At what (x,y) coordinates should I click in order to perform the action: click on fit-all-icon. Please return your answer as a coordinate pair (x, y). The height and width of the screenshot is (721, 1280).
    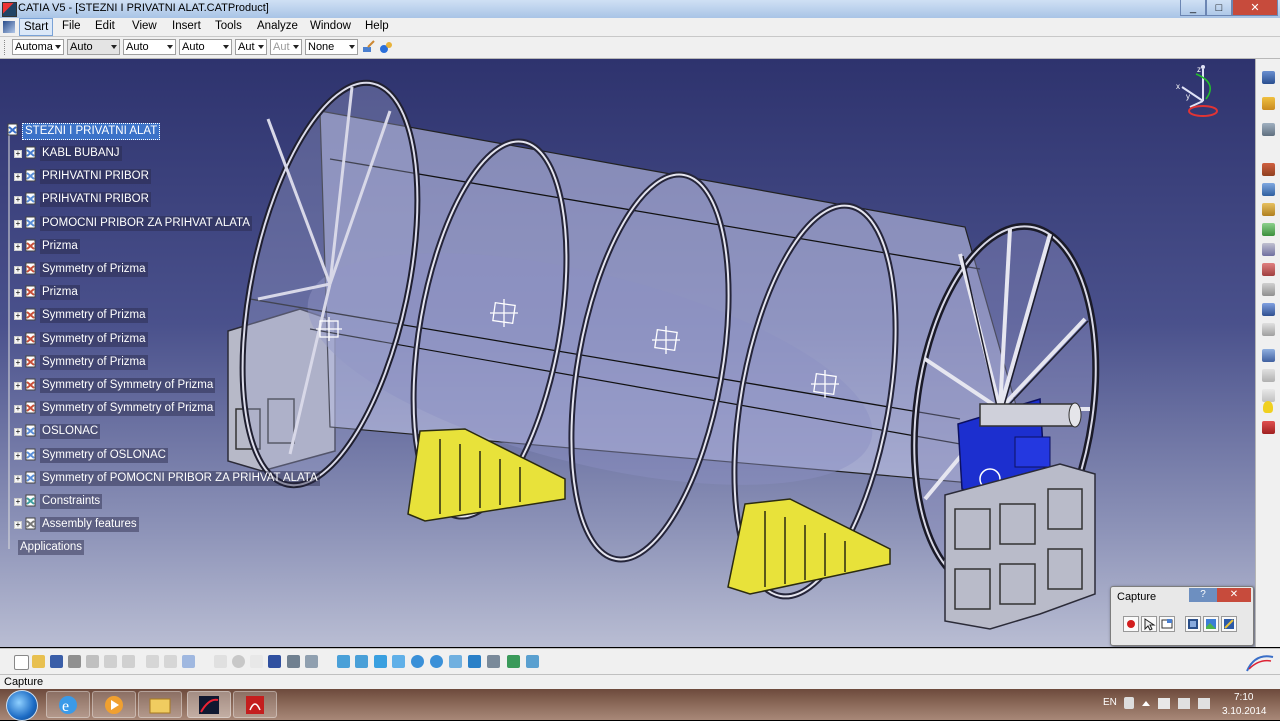
    Looking at the image, I should click on (361, 661).